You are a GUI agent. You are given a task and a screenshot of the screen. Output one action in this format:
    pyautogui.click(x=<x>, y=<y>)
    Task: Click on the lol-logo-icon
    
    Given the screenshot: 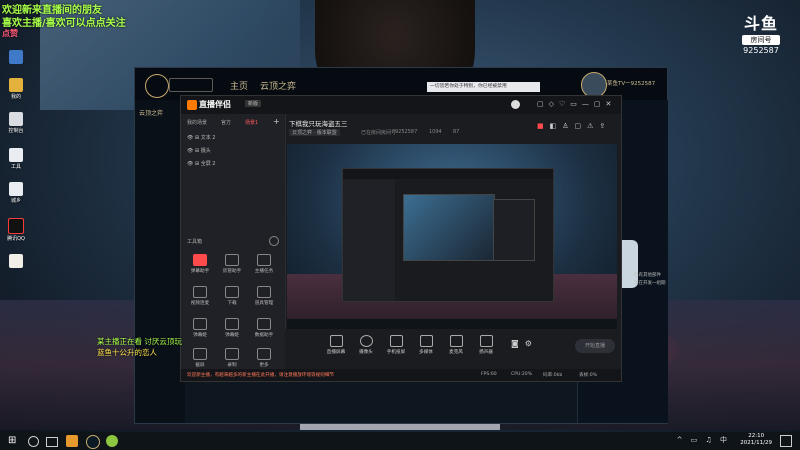 What is the action you would take?
    pyautogui.click(x=157, y=86)
    